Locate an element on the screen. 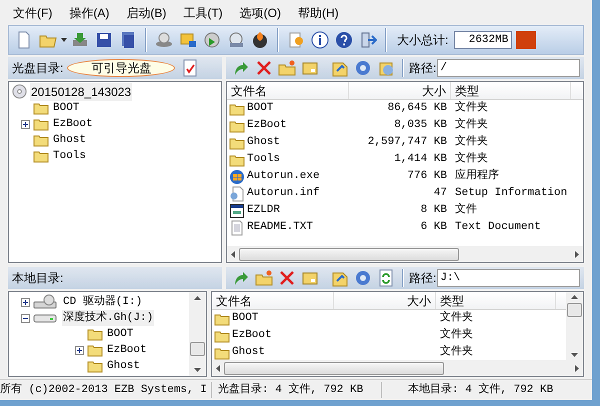 This screenshot has height=406, width=600. file-size: 2,597,747 KB is located at coordinates (407, 142).